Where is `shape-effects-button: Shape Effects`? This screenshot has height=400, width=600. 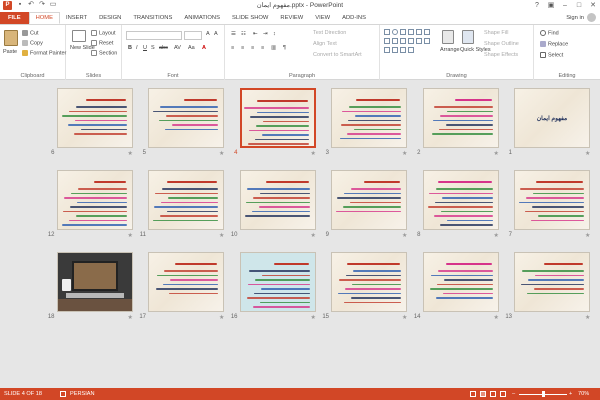 shape-effects-button: Shape Effects is located at coordinates (501, 55).